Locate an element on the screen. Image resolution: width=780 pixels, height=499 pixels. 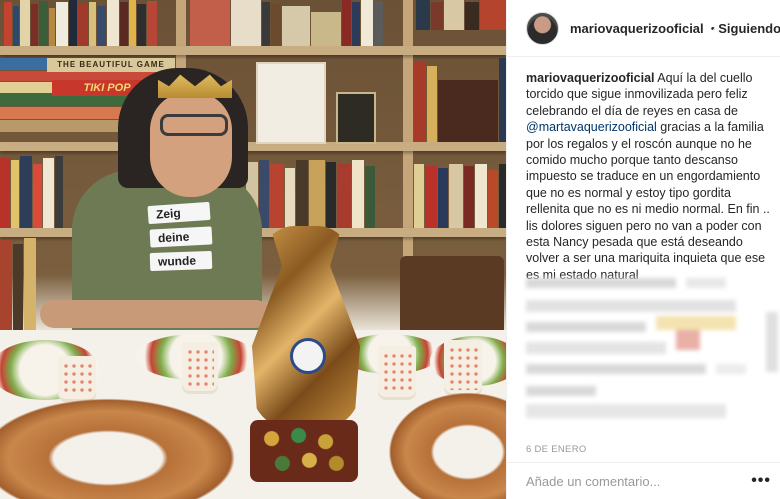
gift-bag-label is located at coordinates (308, 356).